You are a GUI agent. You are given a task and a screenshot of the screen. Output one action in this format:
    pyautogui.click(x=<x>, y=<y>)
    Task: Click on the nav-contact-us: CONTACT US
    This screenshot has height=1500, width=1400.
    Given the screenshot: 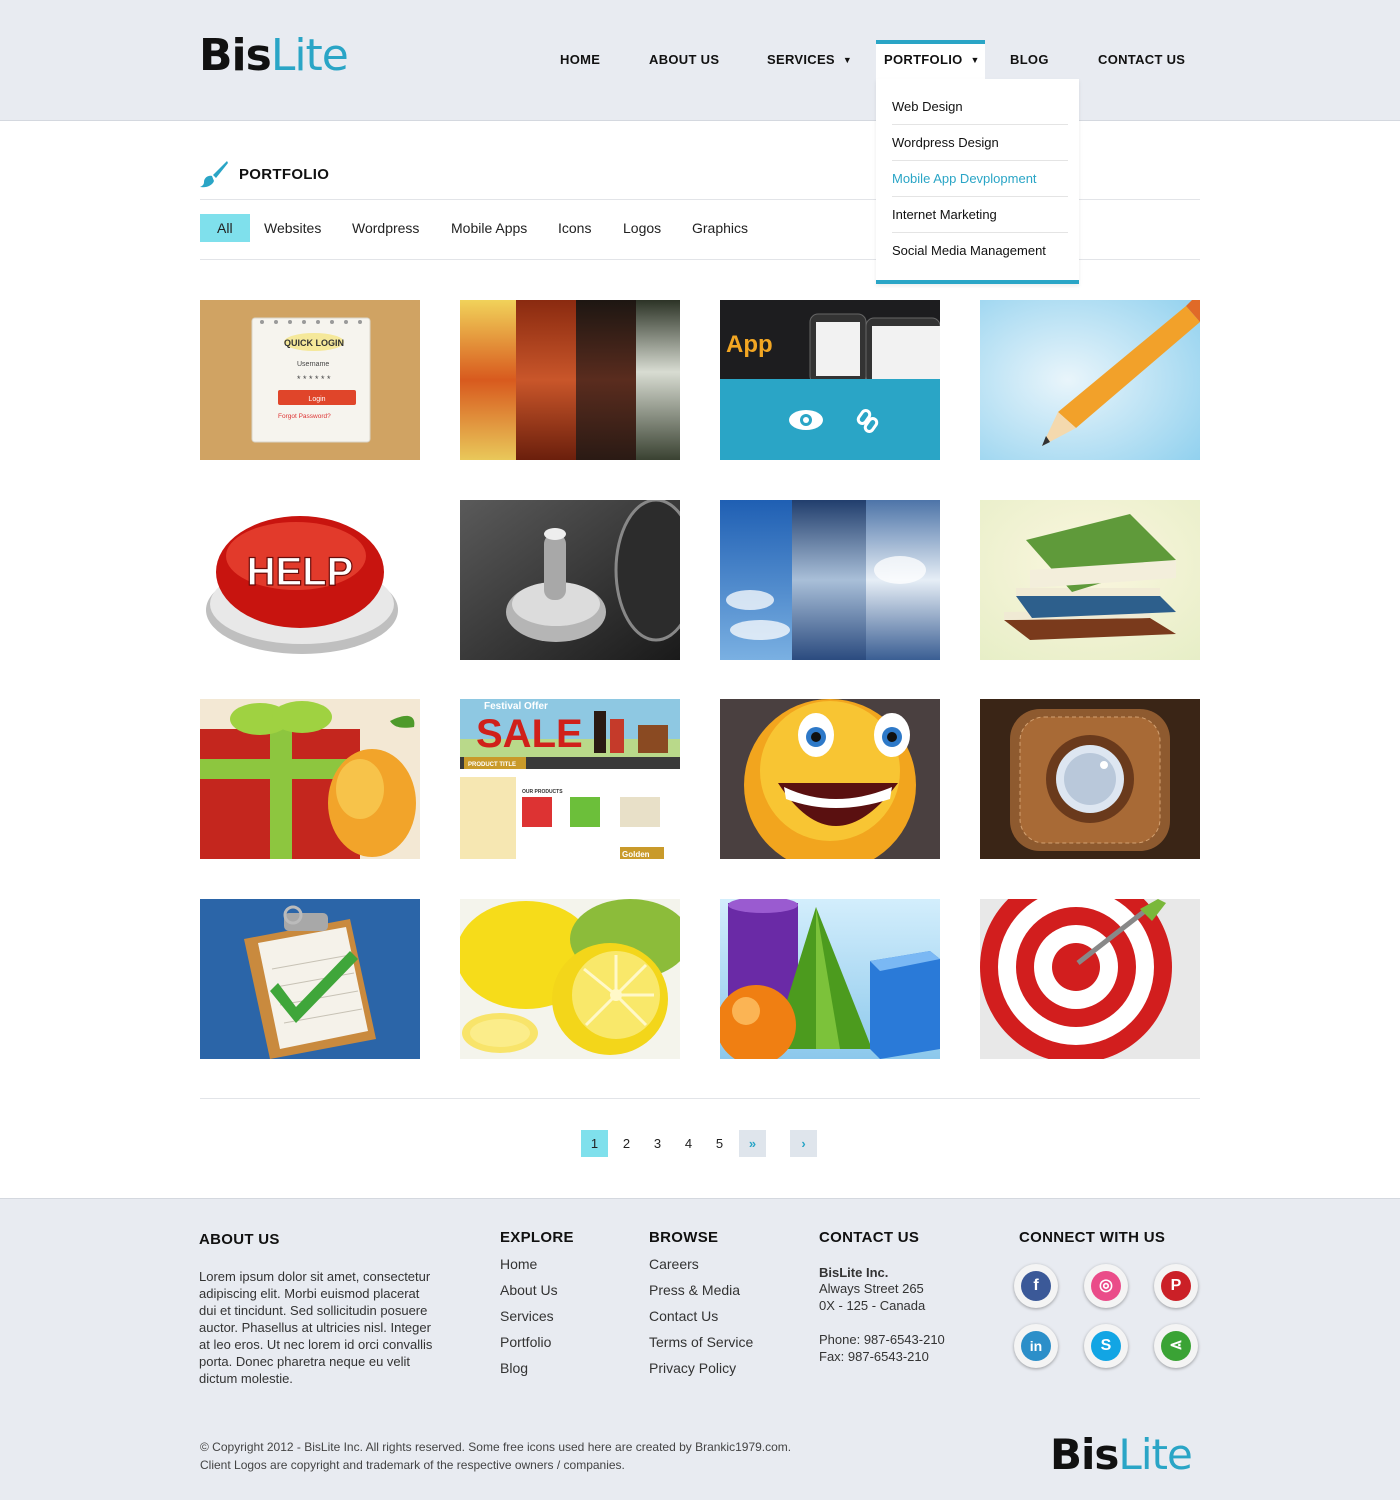 What is the action you would take?
    pyautogui.click(x=1141, y=59)
    